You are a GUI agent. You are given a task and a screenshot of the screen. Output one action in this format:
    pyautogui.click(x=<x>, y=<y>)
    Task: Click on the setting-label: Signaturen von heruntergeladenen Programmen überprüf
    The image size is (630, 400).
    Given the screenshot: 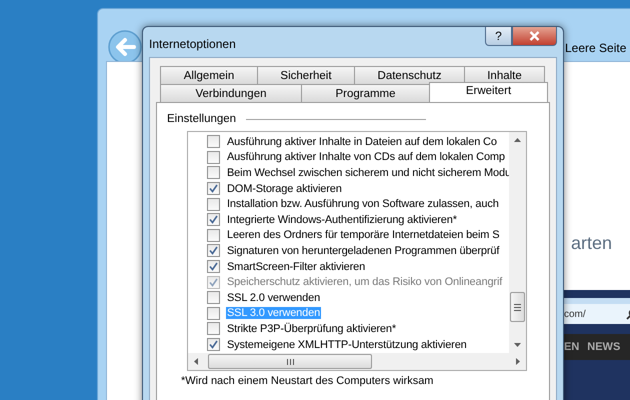 What is the action you would take?
    pyautogui.click(x=363, y=250)
    